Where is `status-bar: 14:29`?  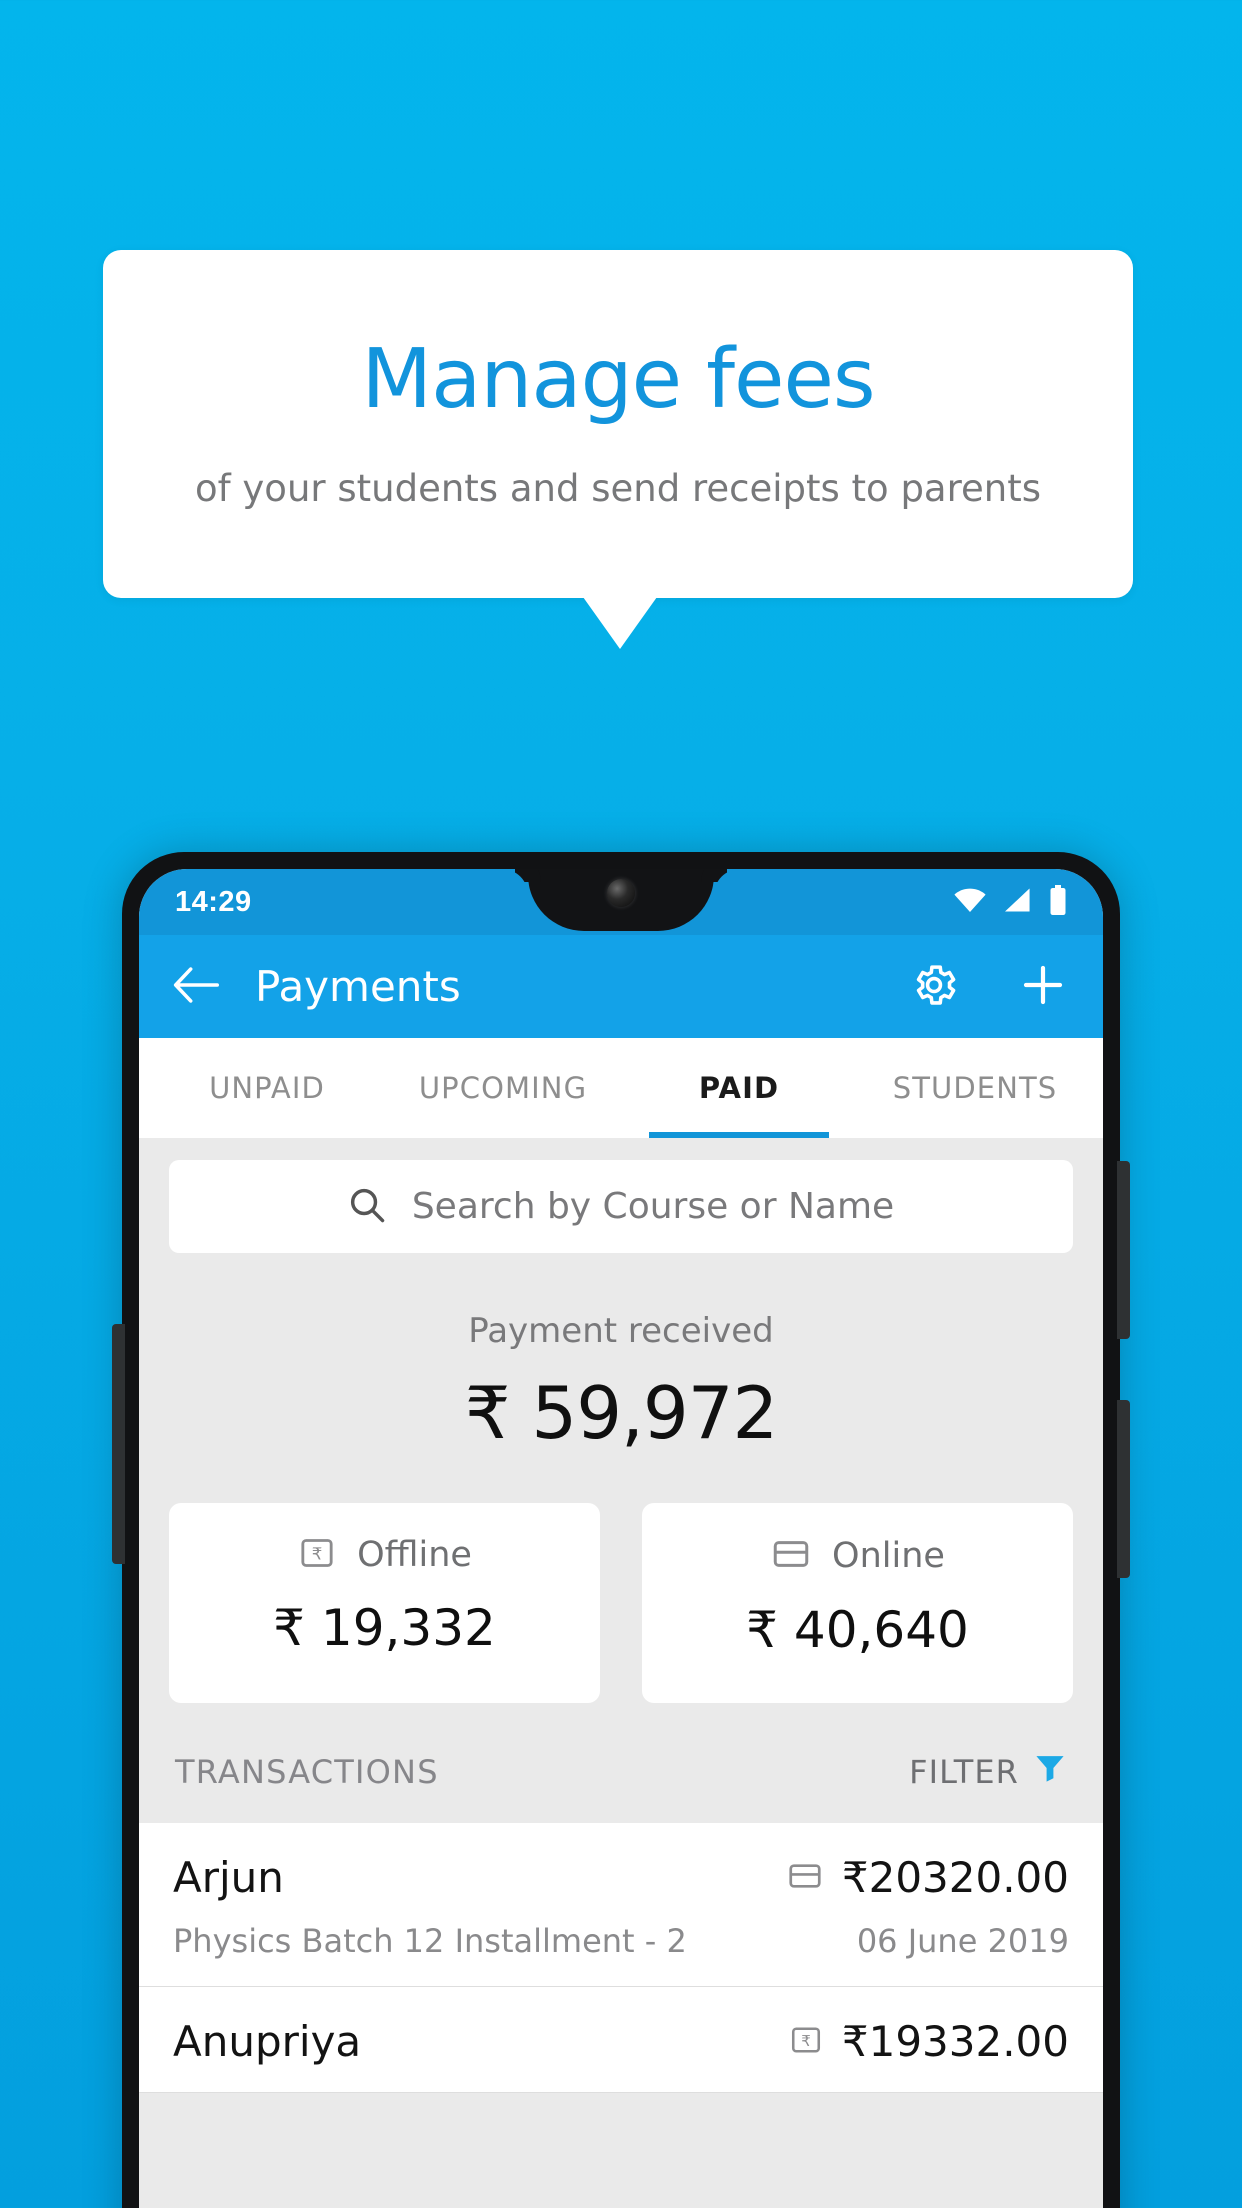 status-bar: 14:29 is located at coordinates (621, 902).